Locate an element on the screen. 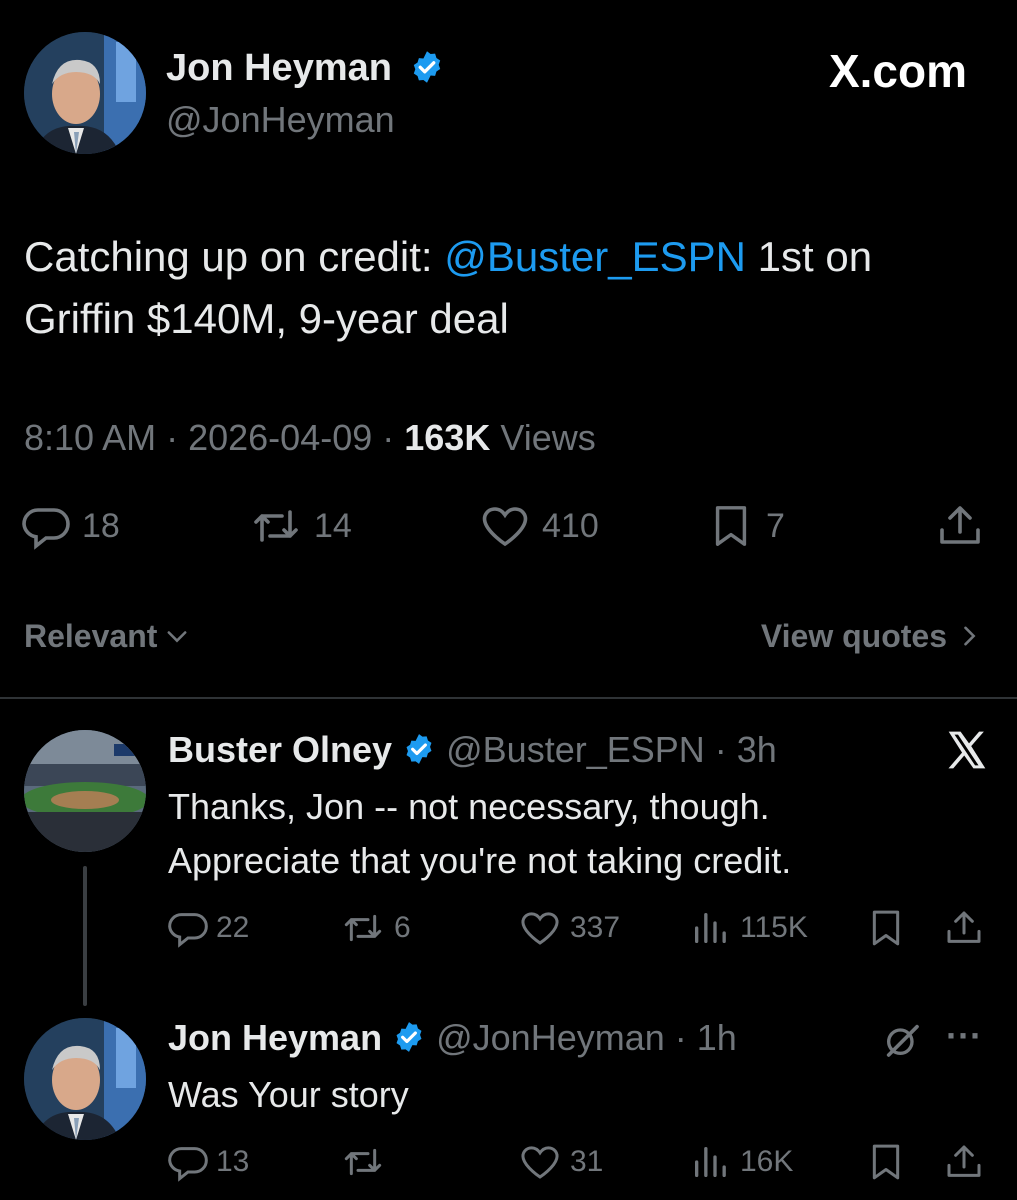 This screenshot has width=1017, height=1200. reply2-views-button: 16K is located at coordinates (741, 1162).